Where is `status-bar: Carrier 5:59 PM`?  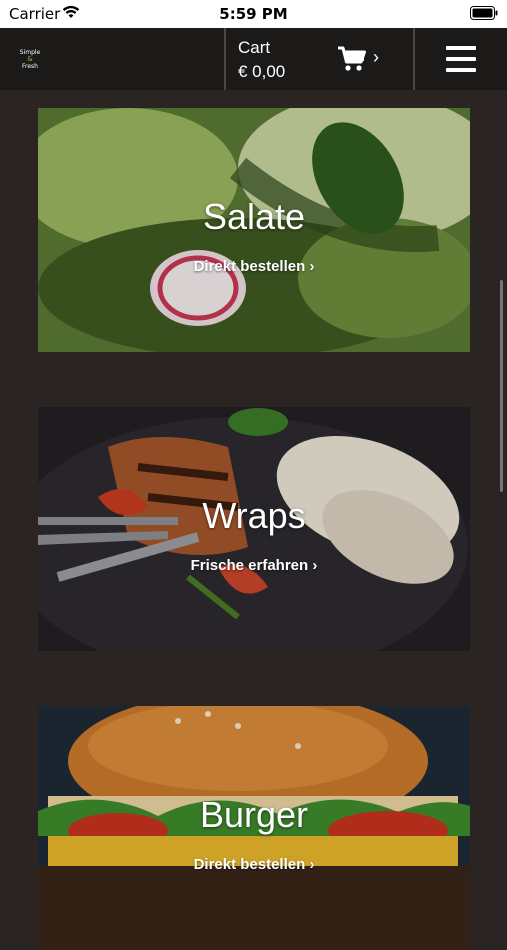
status-bar: Carrier 5:59 PM is located at coordinates (253, 14).